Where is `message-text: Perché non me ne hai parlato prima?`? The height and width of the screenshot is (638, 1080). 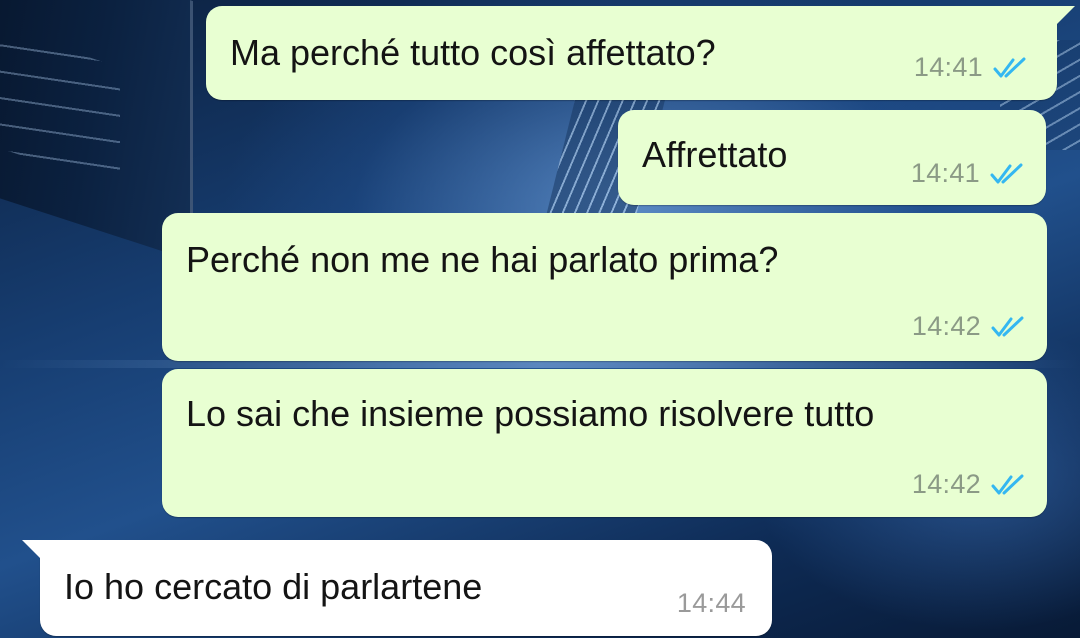 message-text: Perché non me ne hai parlato prima? is located at coordinates (482, 259).